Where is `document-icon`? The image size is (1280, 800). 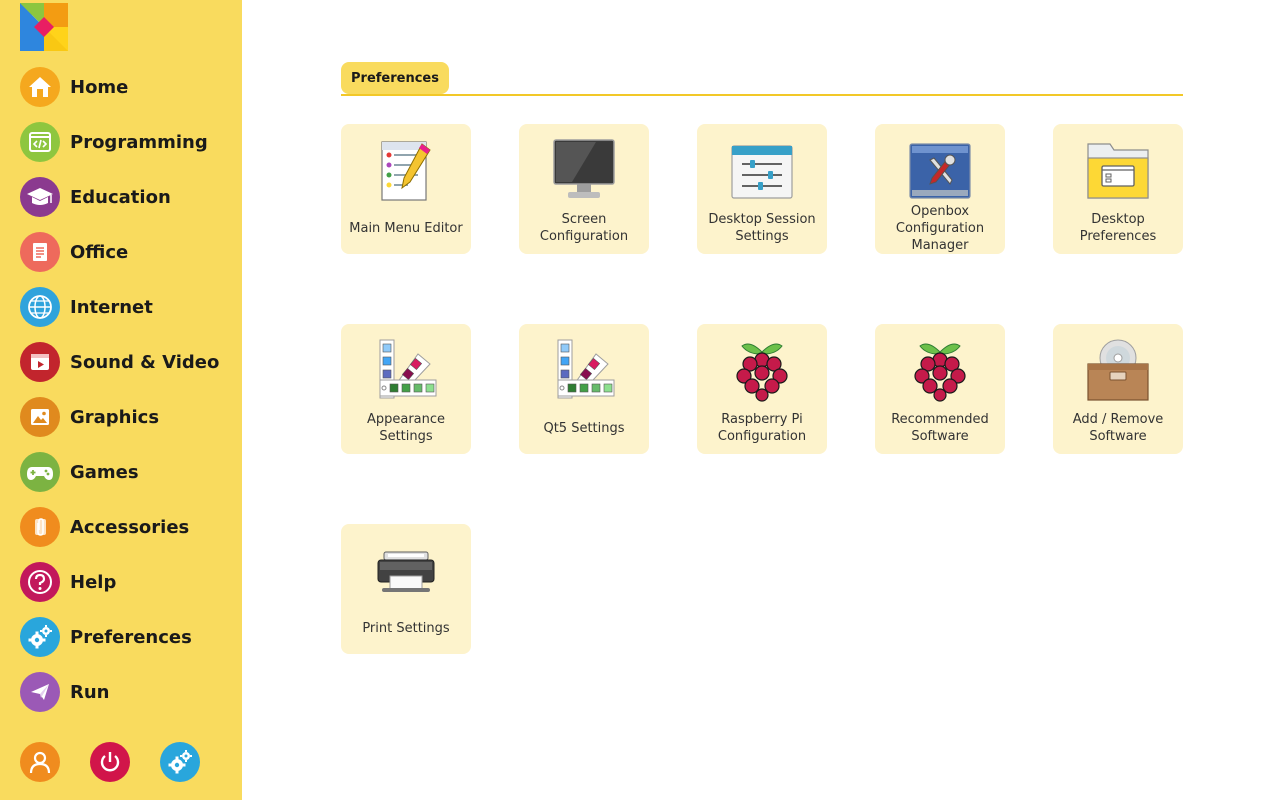 document-icon is located at coordinates (40, 252).